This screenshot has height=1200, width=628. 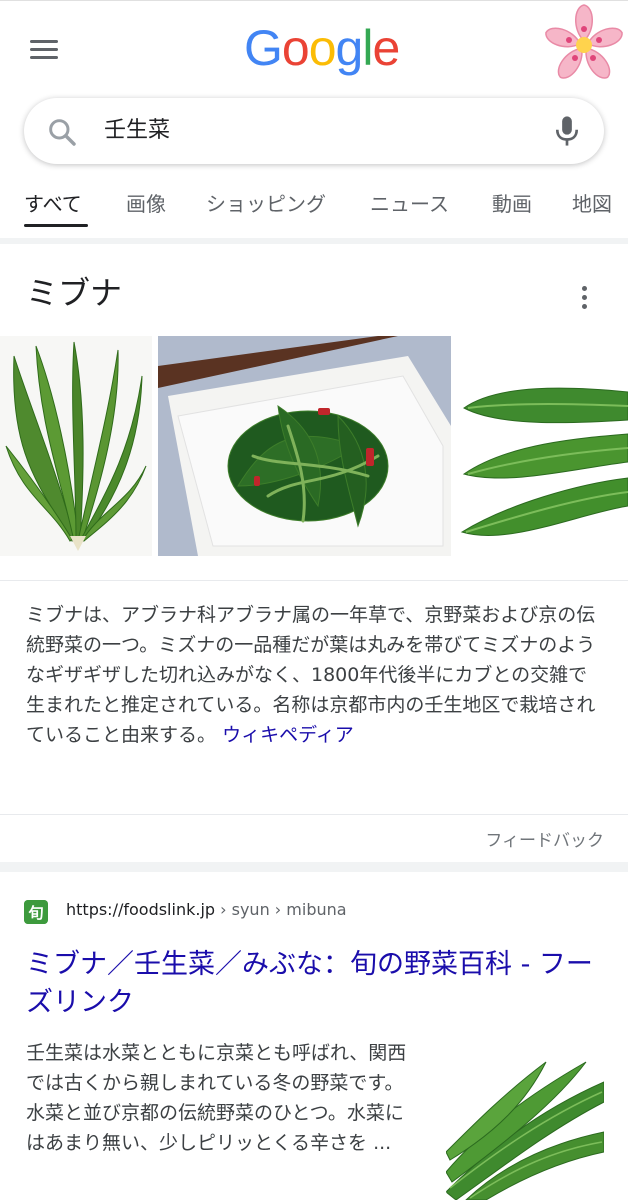 I want to click on feedback-link: フィードバック, so click(x=544, y=838).